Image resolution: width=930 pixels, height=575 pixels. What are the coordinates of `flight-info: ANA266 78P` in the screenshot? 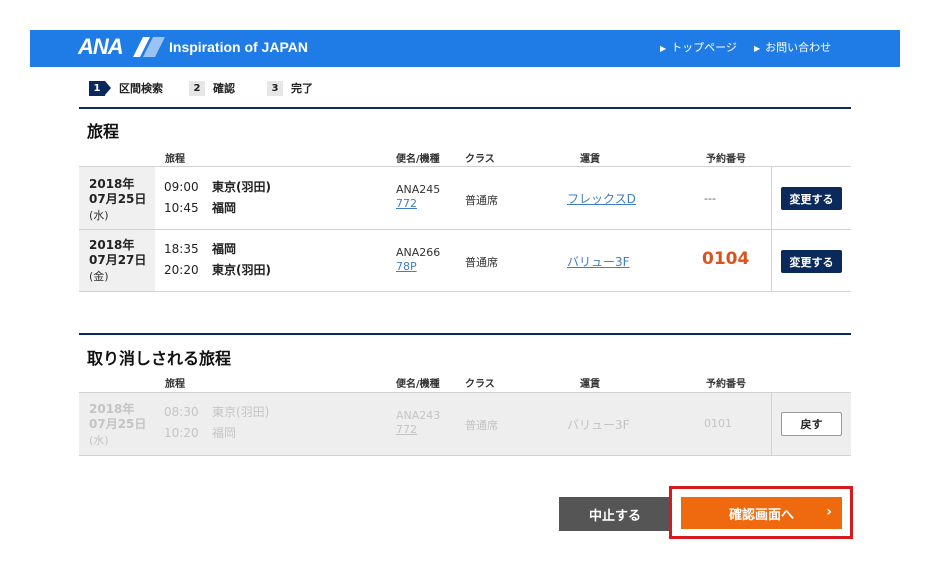 It's located at (418, 260).